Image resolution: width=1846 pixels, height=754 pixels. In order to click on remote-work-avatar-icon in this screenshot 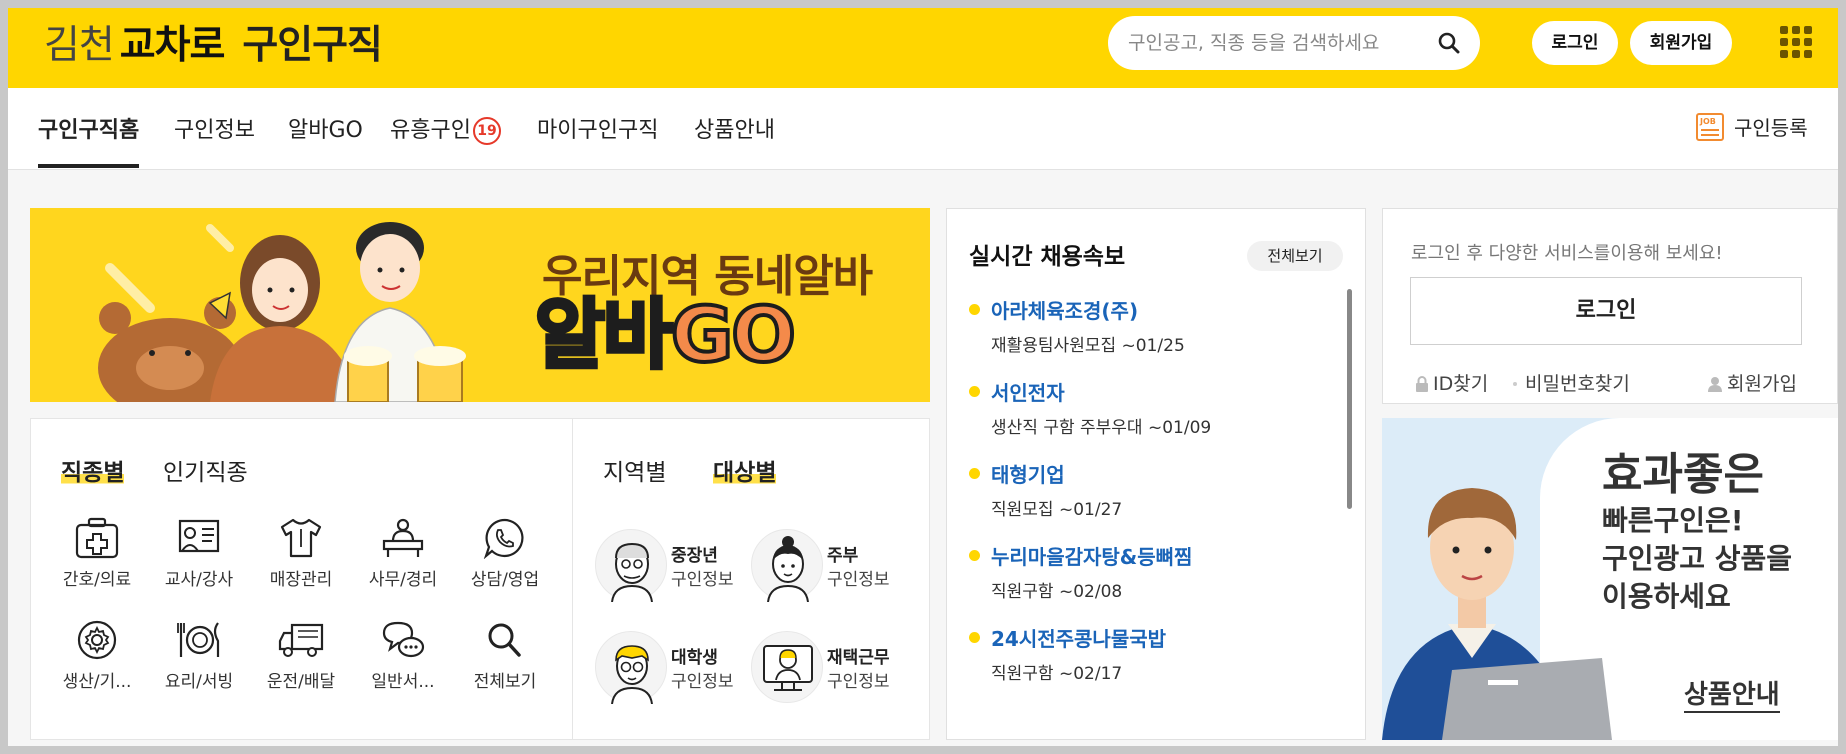, I will do `click(787, 667)`.